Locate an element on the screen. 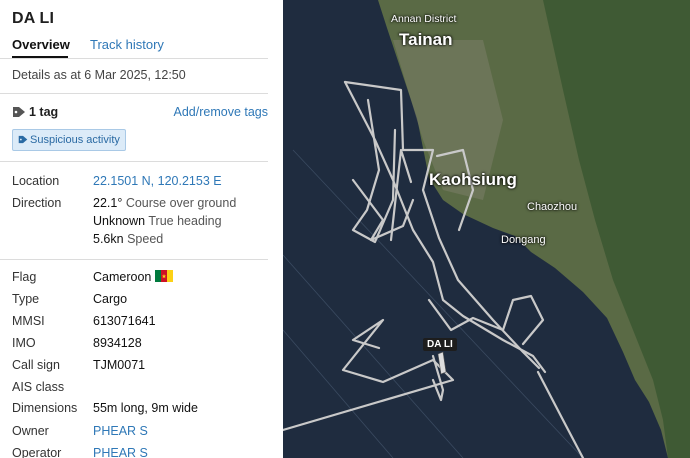 Image resolution: width=690 pixels, height=458 pixels. speed-value: 5.6kn Speed is located at coordinates (128, 239).